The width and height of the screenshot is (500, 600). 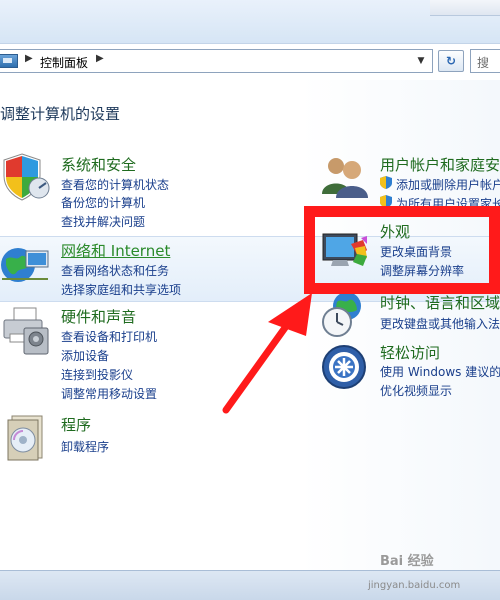 What do you see at coordinates (414, 585) in the screenshot?
I see `watermark-url: jingyan.baidu.com` at bounding box center [414, 585].